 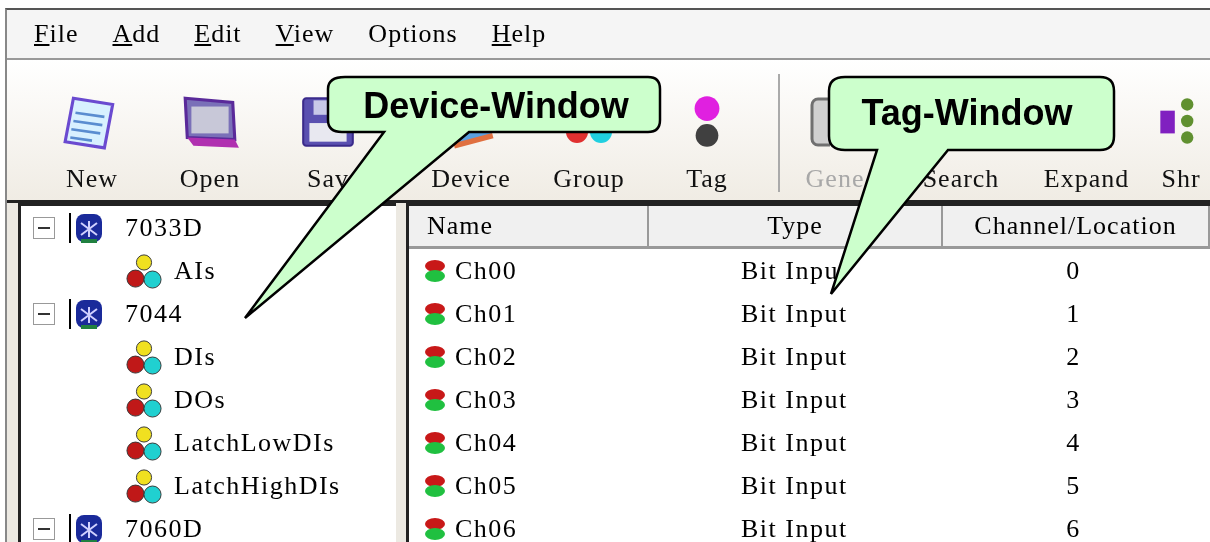 I want to click on table-cell: 5, so click(x=1073, y=485).